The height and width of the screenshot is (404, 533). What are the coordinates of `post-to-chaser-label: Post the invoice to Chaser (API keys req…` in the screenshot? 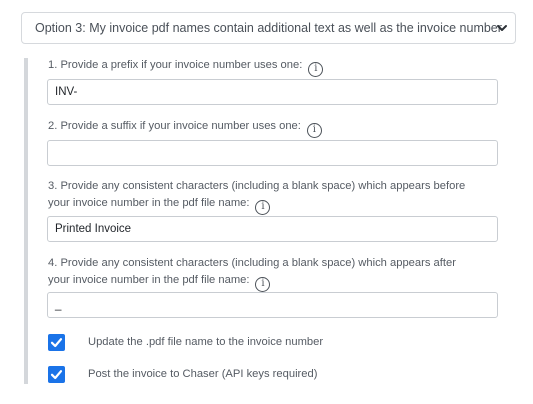 It's located at (203, 374).